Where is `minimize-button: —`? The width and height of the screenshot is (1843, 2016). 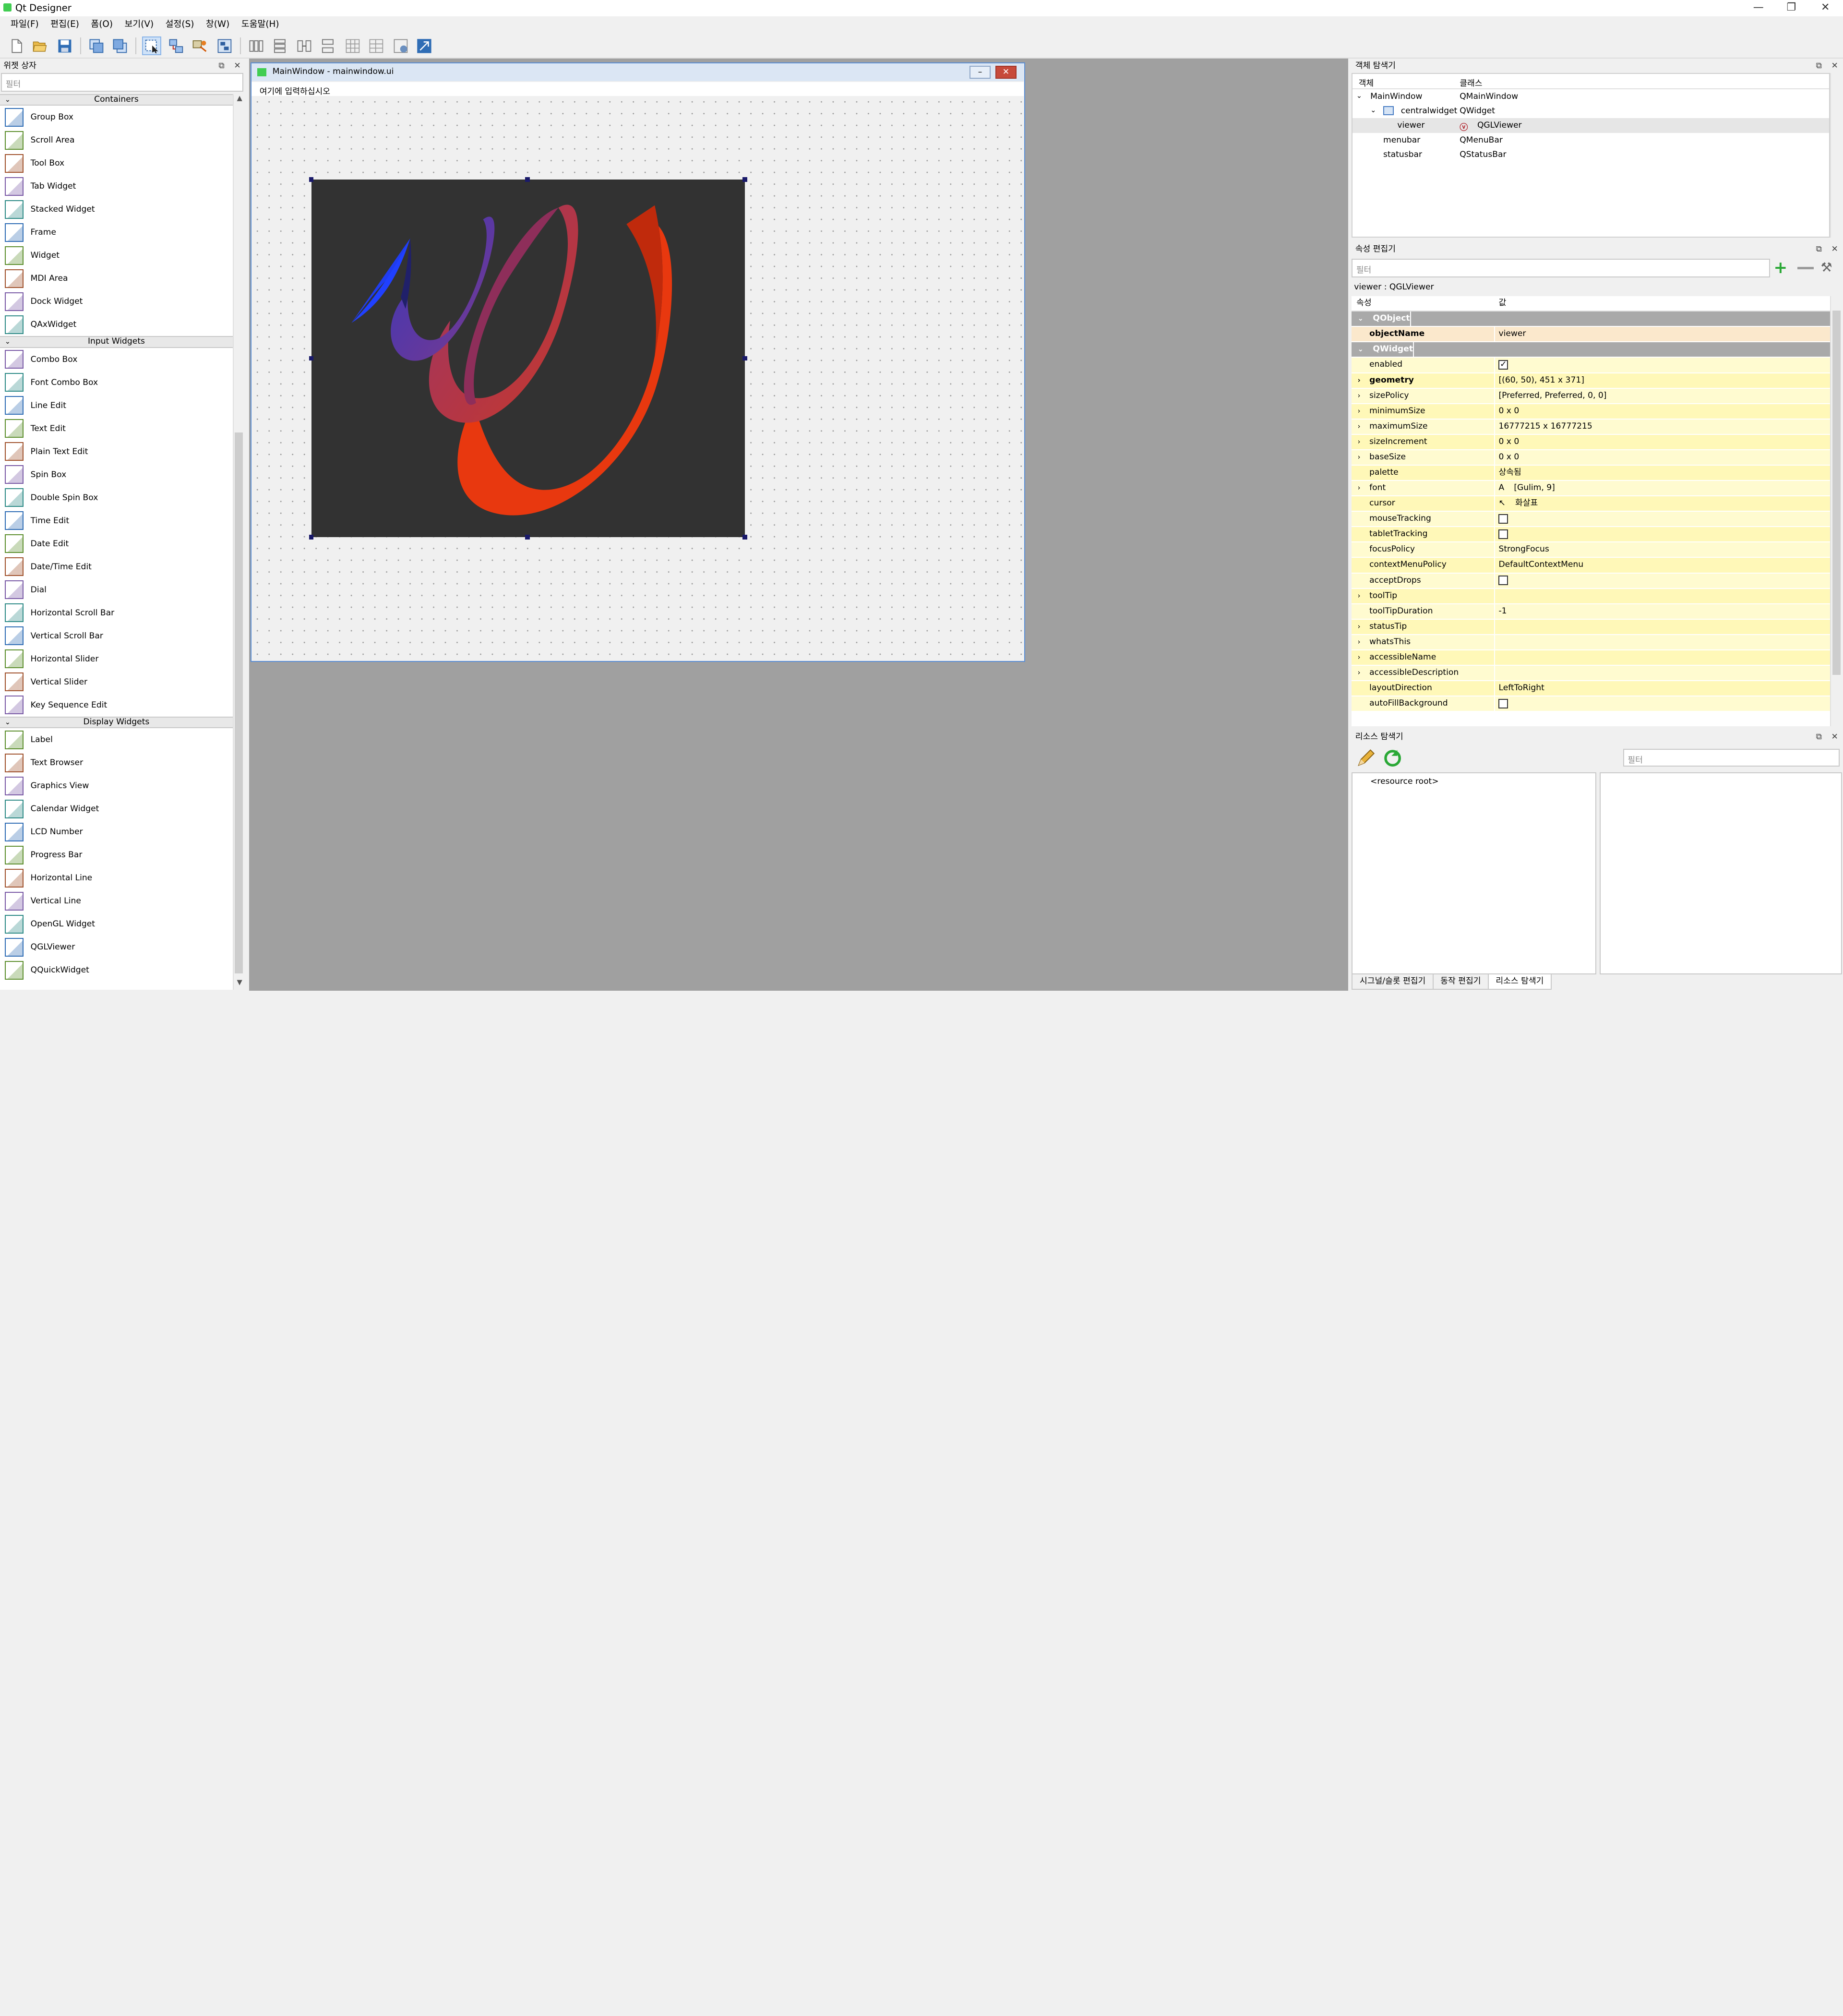
minimize-button: — is located at coordinates (1758, 8).